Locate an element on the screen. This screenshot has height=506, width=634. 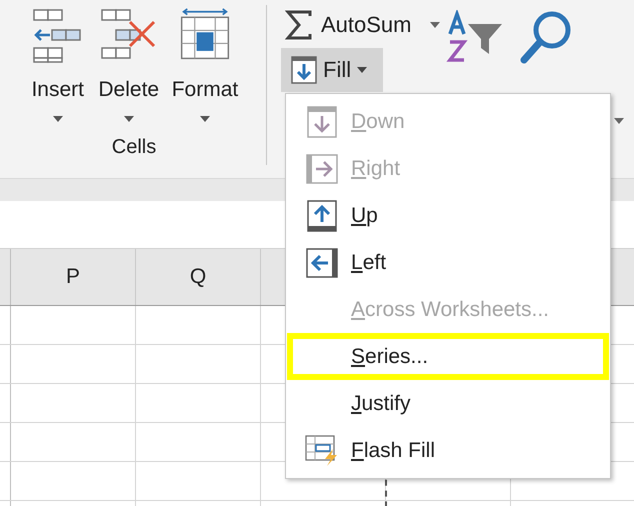
column-header: P is located at coordinates (73, 277).